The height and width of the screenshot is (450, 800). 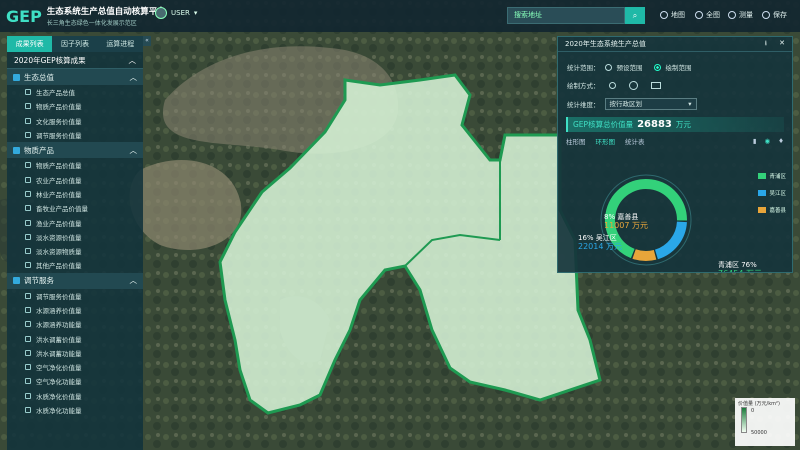 What do you see at coordinates (55, 93) in the screenshot?
I see `item-label: 生态产品总值` at bounding box center [55, 93].